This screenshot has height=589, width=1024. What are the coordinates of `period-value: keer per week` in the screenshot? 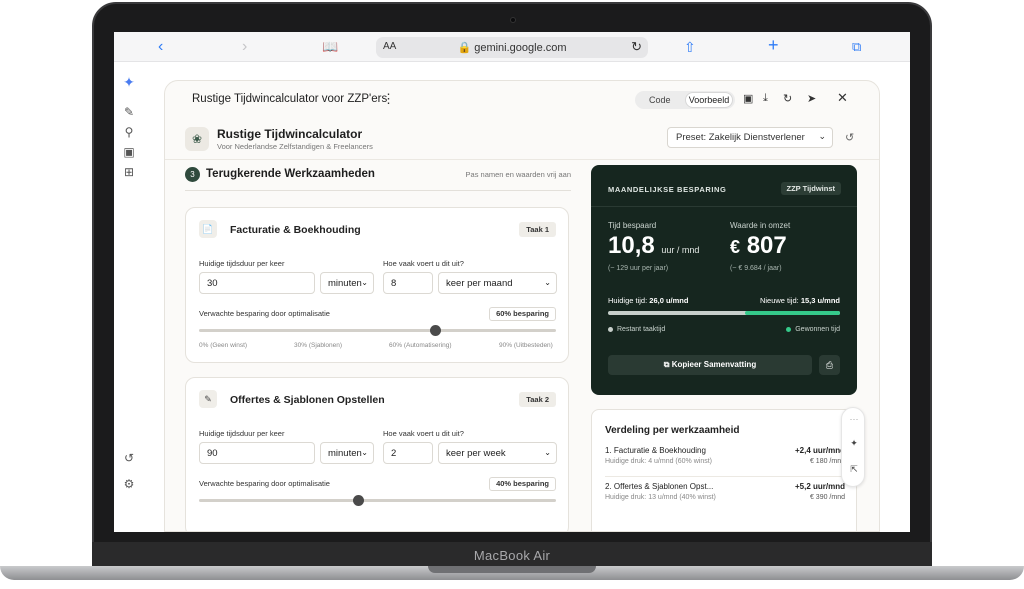 It's located at (476, 453).